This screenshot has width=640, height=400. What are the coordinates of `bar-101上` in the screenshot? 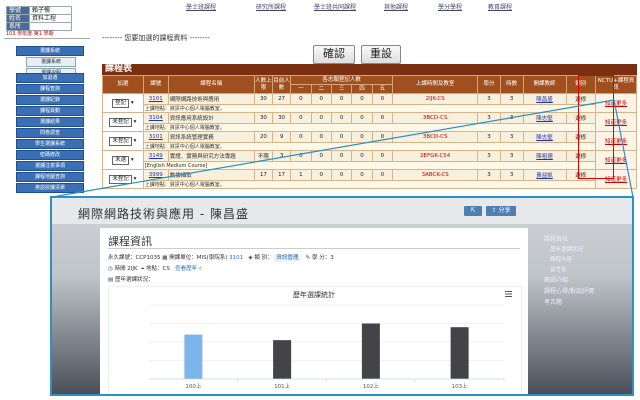 It's located at (282, 359).